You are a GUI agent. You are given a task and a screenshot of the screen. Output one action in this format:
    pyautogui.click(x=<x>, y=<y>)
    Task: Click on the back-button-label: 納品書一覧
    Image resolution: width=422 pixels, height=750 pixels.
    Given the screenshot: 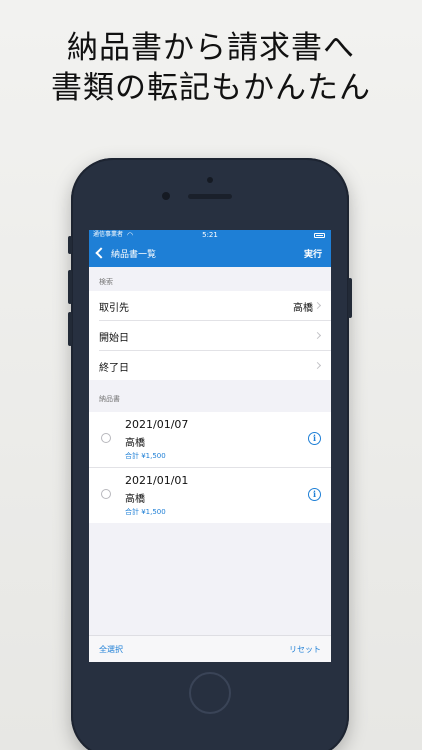 What is the action you would take?
    pyautogui.click(x=134, y=254)
    